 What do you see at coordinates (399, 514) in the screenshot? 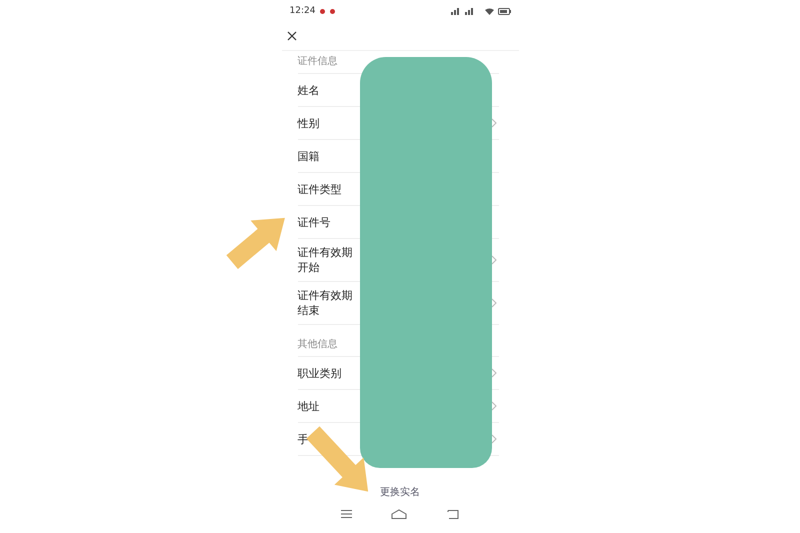
I see `home-icon` at bounding box center [399, 514].